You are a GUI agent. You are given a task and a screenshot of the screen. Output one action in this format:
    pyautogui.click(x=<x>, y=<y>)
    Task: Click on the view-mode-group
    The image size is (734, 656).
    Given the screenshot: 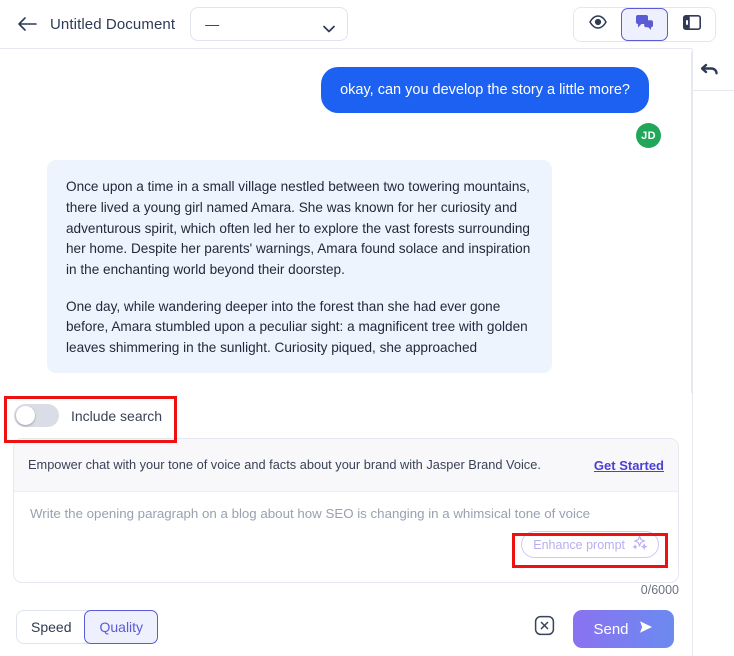 What is the action you would take?
    pyautogui.click(x=644, y=24)
    